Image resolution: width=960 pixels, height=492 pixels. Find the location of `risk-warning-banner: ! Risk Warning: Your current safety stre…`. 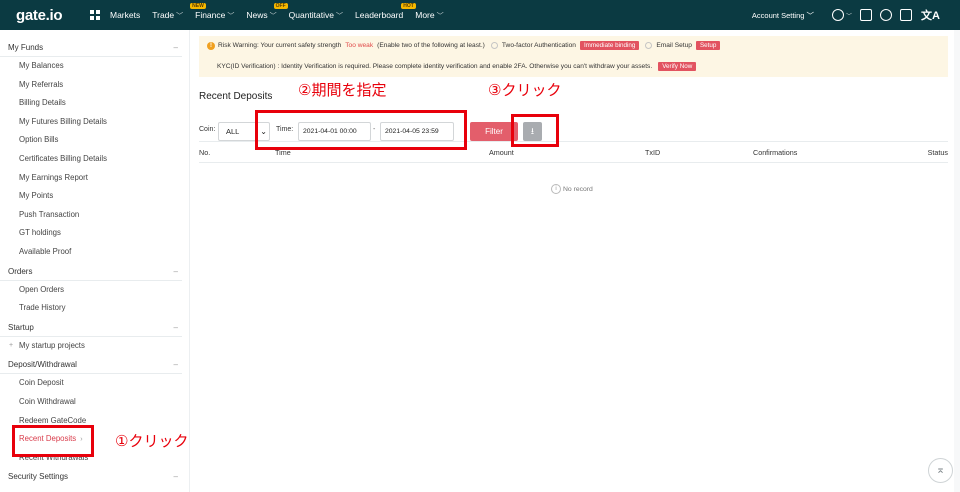

risk-warning-banner: ! Risk Warning: Your current safety stre… is located at coordinates (573, 56).